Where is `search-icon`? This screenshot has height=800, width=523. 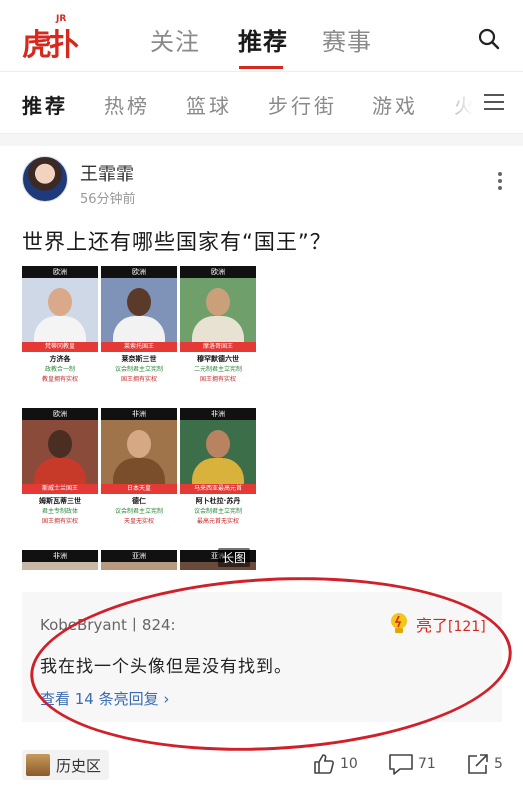 search-icon is located at coordinates (489, 39).